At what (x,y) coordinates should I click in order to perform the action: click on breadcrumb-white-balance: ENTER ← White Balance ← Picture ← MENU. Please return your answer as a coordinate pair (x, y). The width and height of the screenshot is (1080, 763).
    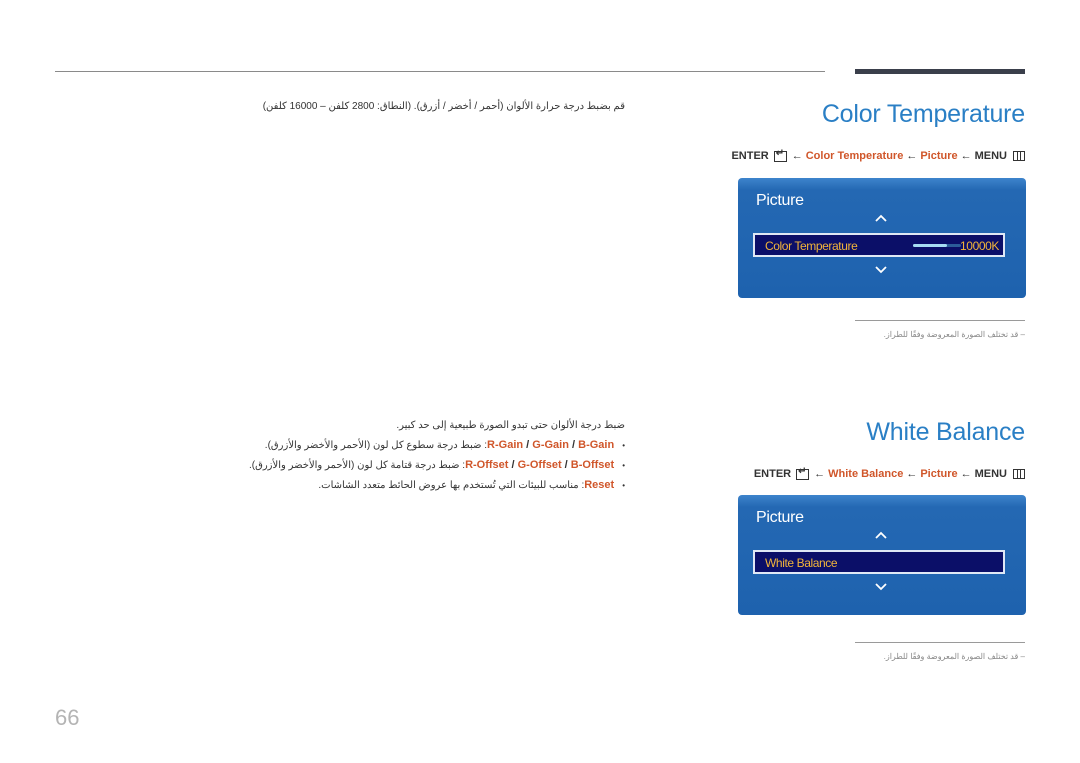
    Looking at the image, I should click on (889, 473).